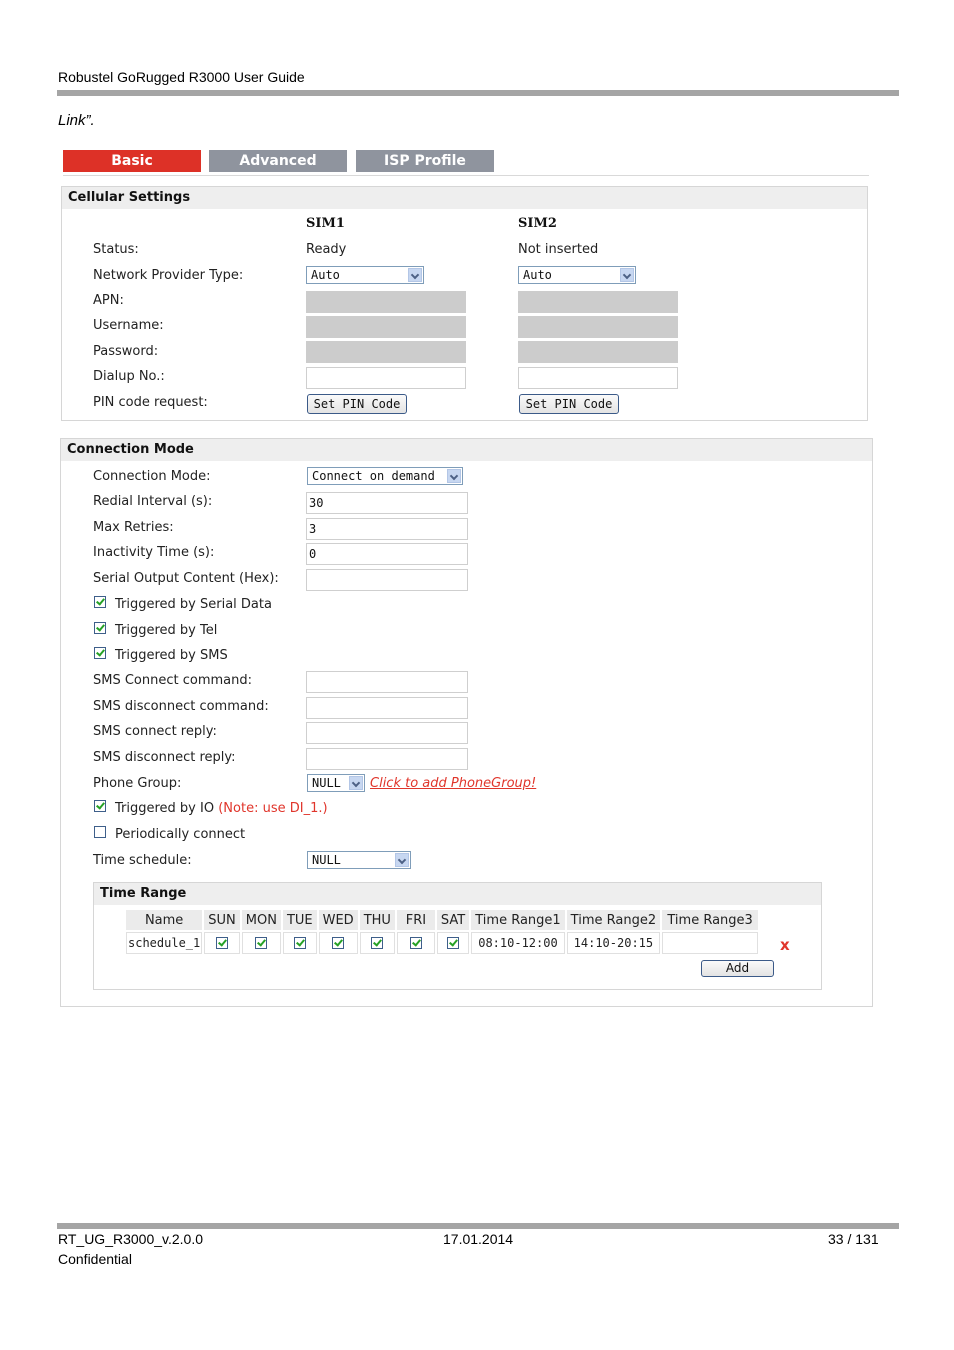 The image size is (954, 1350). Describe the element at coordinates (387, 733) in the screenshot. I see `sms-connect-reply-input` at that location.